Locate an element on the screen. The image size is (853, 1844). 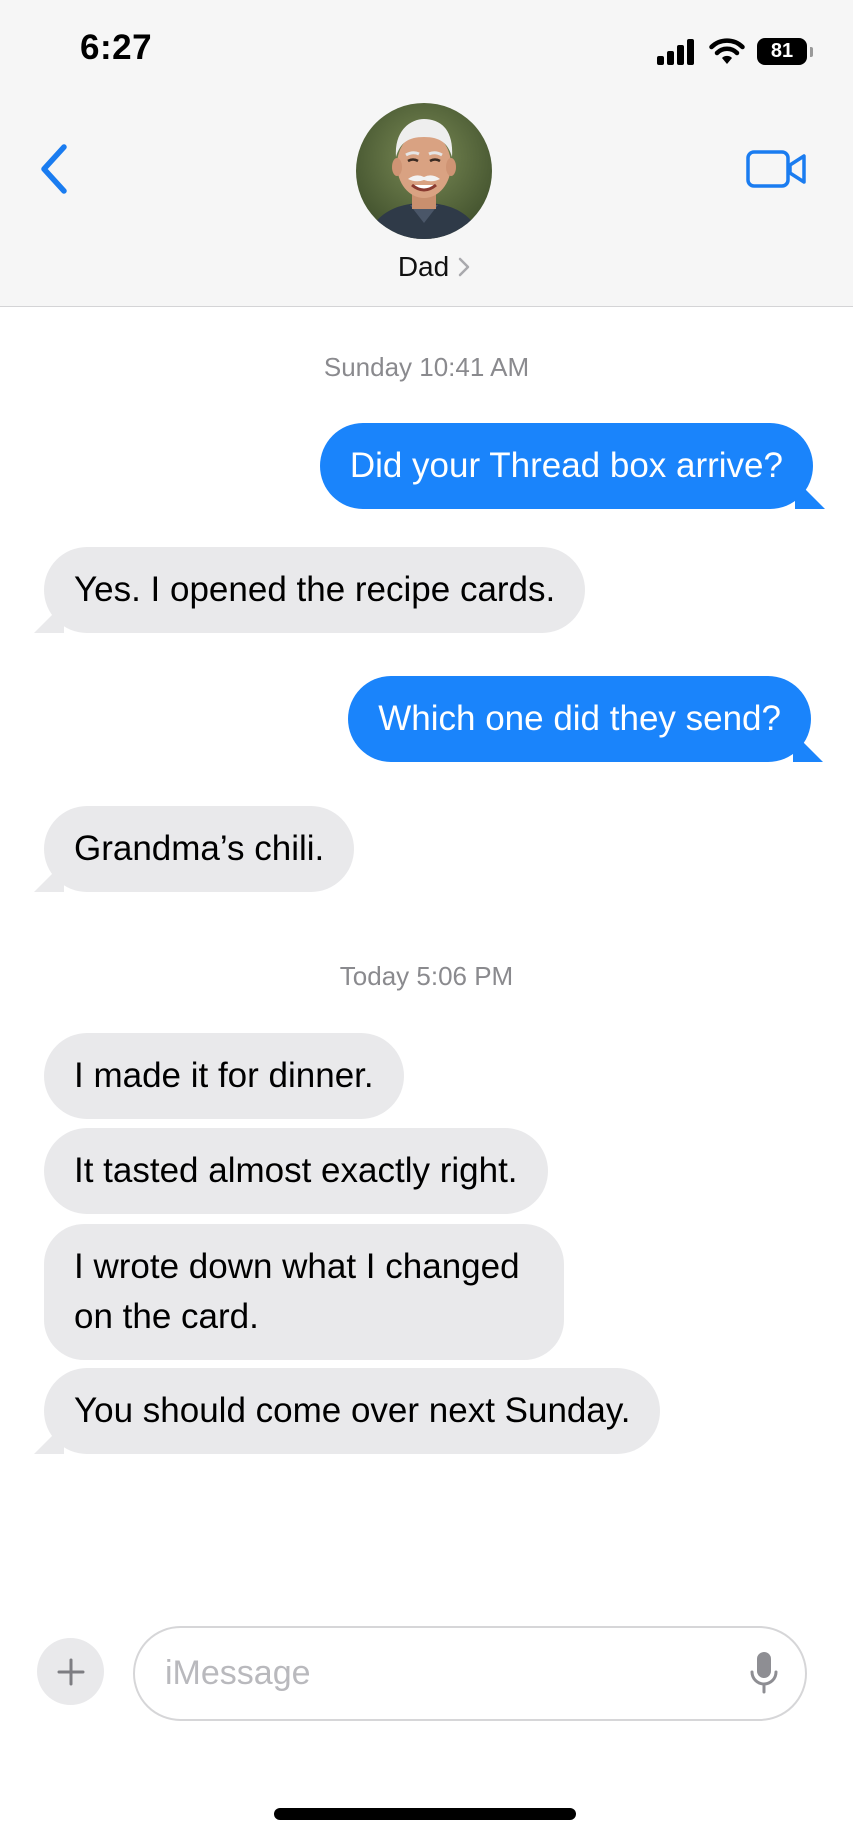
contact-avatar is located at coordinates (424, 171).